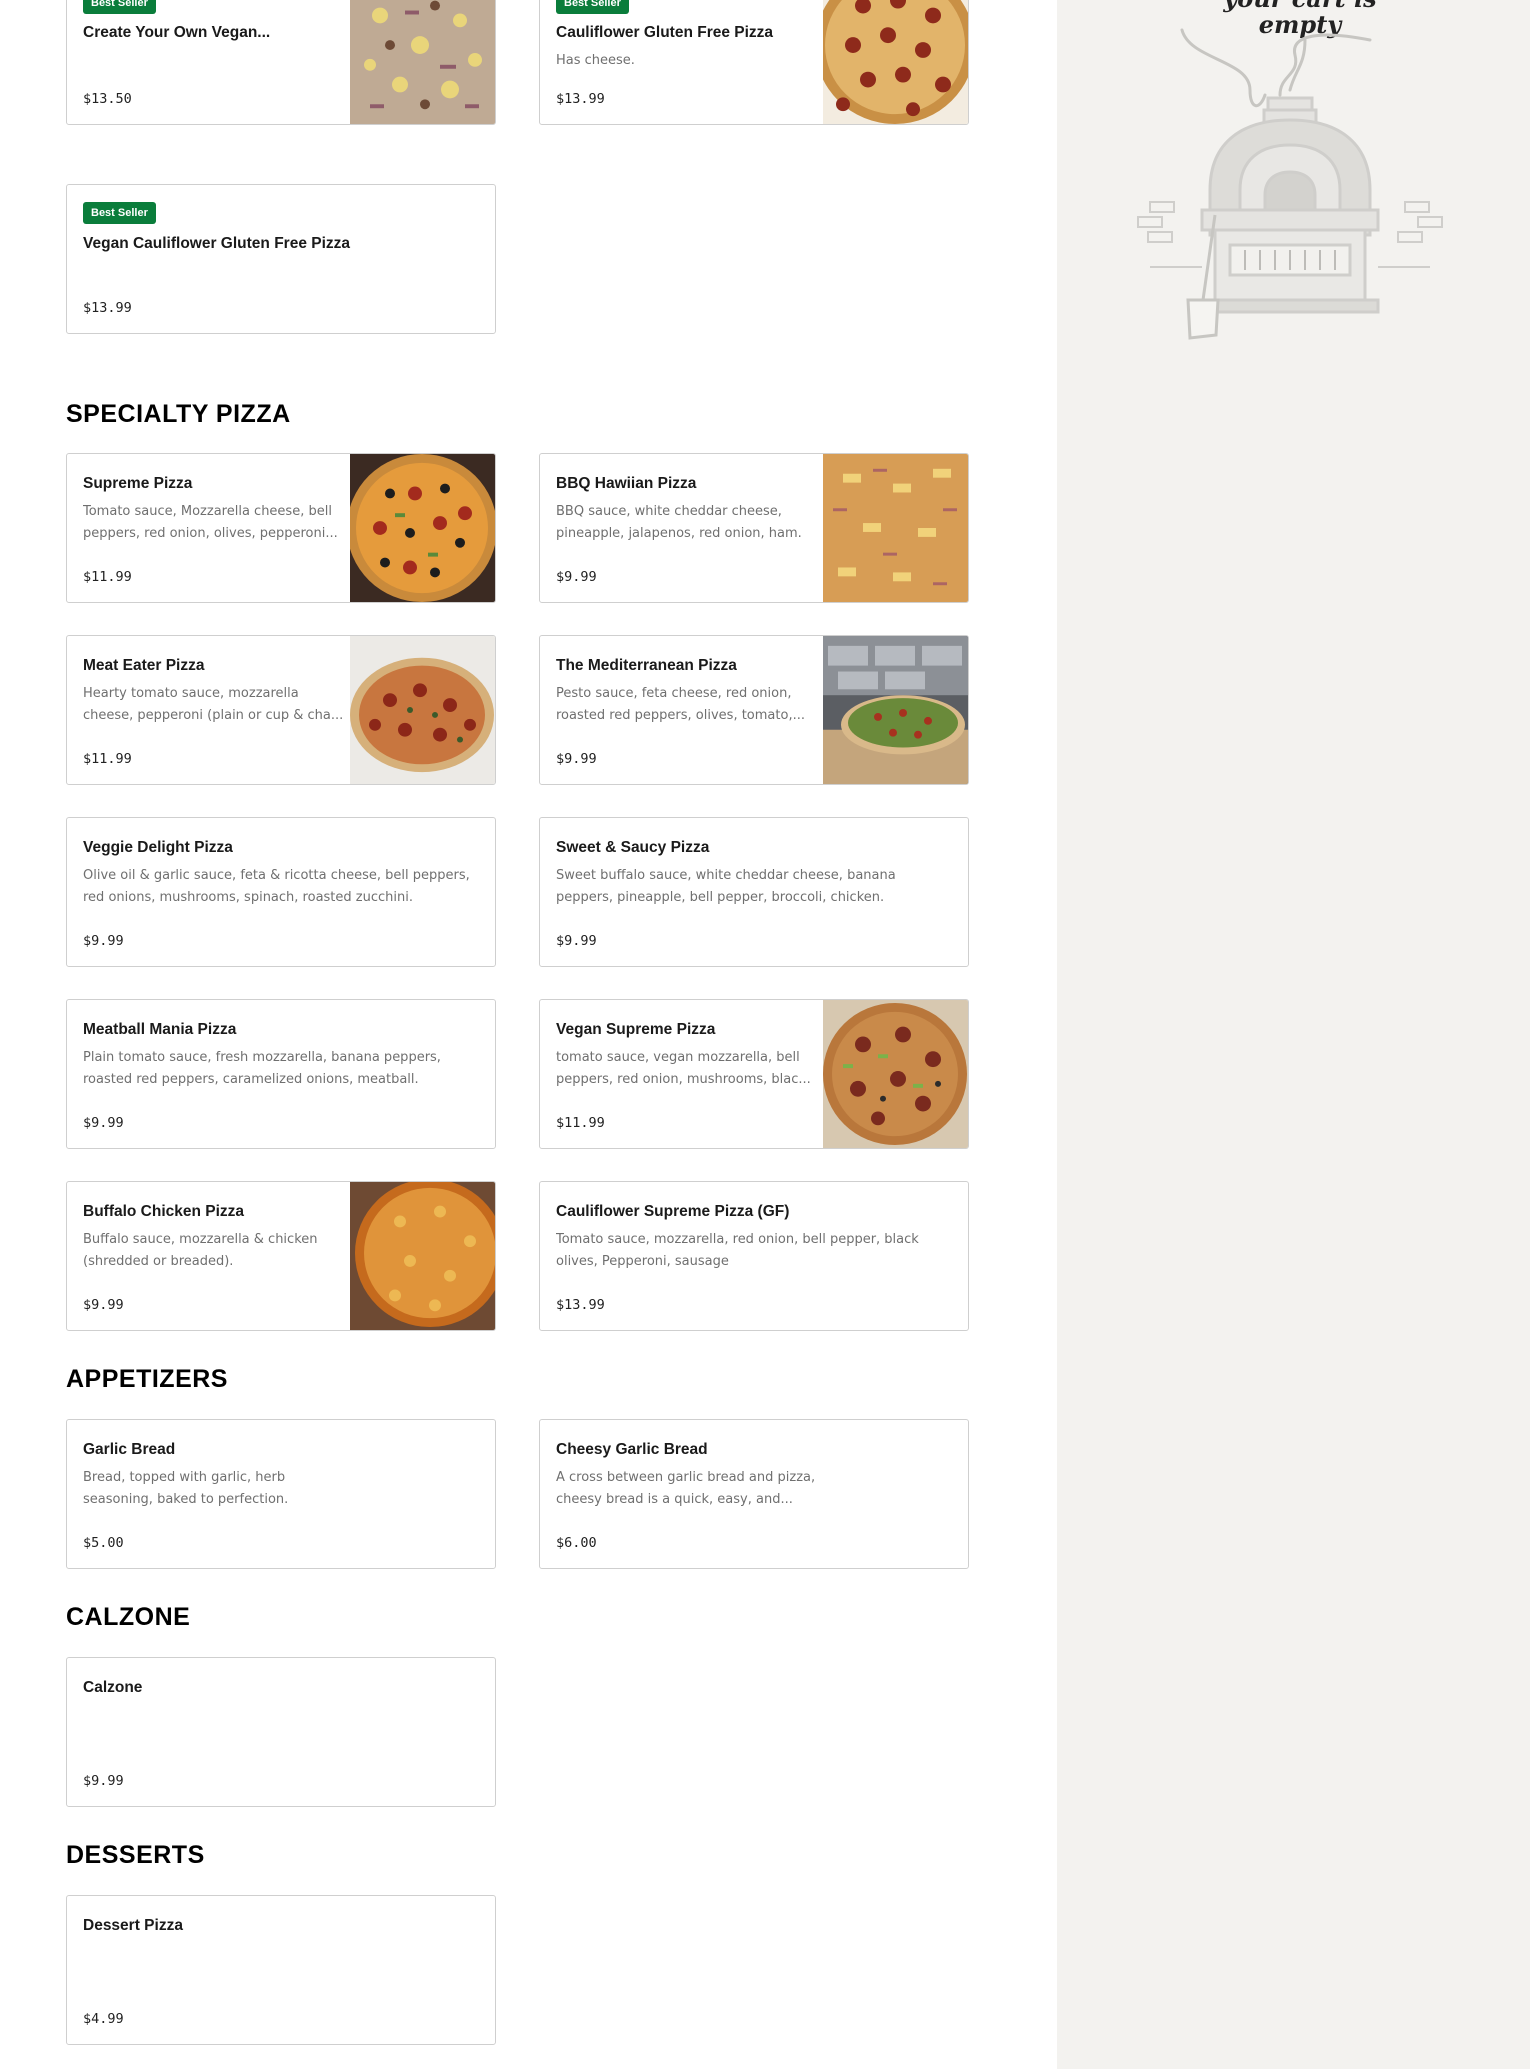 The width and height of the screenshot is (1530, 2069). I want to click on section-title-calzone: CALZONE, so click(128, 1617).